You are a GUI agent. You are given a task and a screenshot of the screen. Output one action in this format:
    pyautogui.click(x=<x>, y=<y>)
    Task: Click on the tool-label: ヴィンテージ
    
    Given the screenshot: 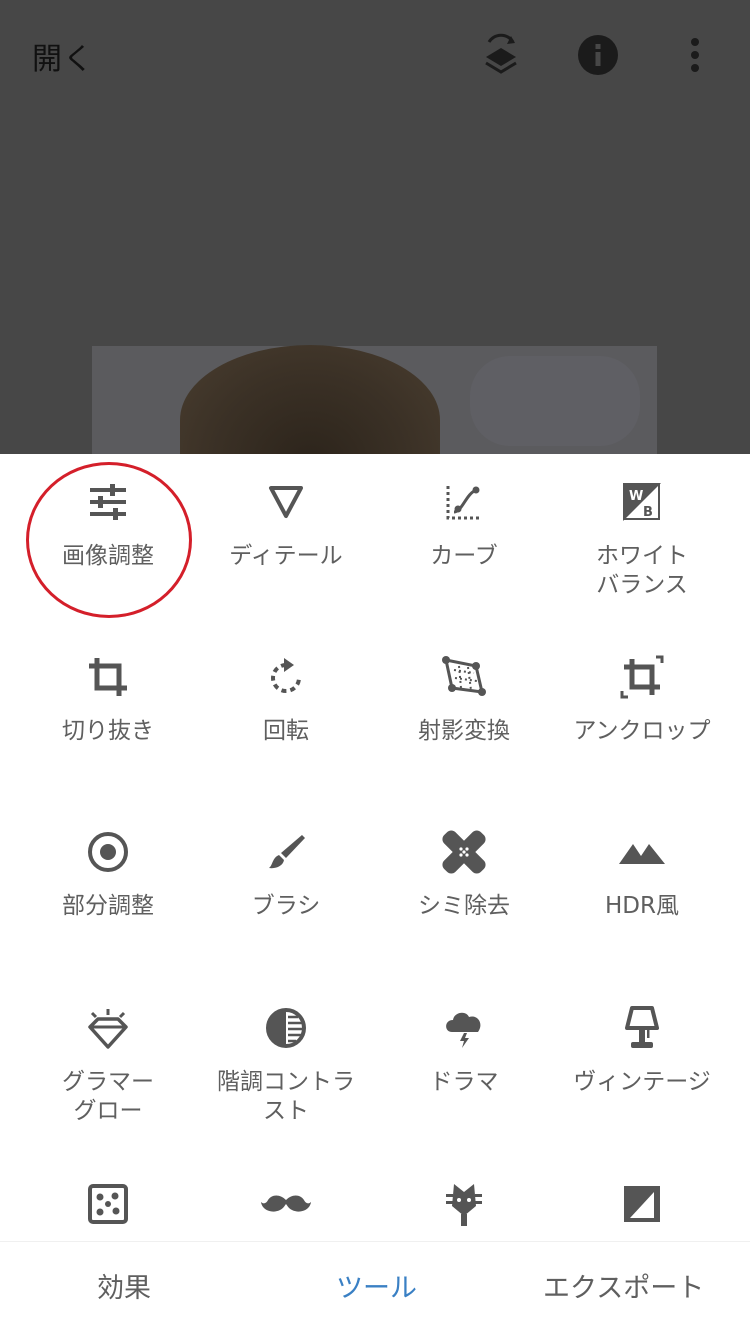 What is the action you would take?
    pyautogui.click(x=642, y=1082)
    